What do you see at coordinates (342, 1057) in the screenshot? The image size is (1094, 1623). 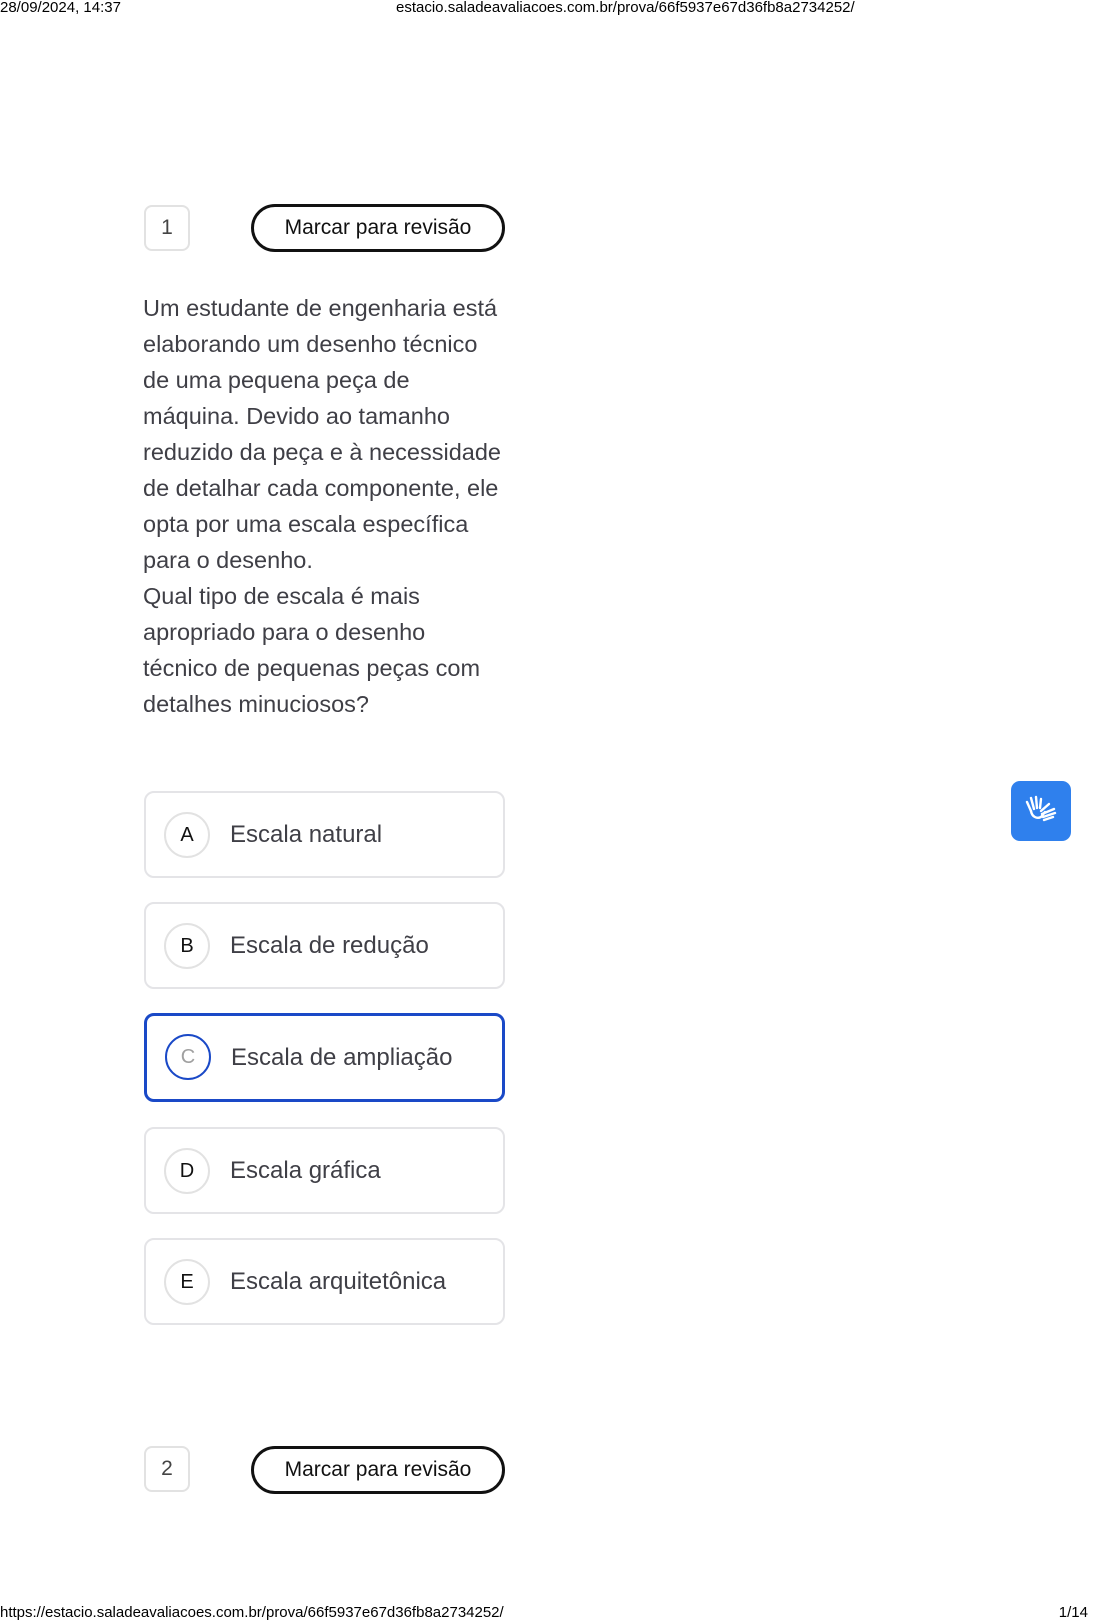 I see `option-text: Escala de ampliação` at bounding box center [342, 1057].